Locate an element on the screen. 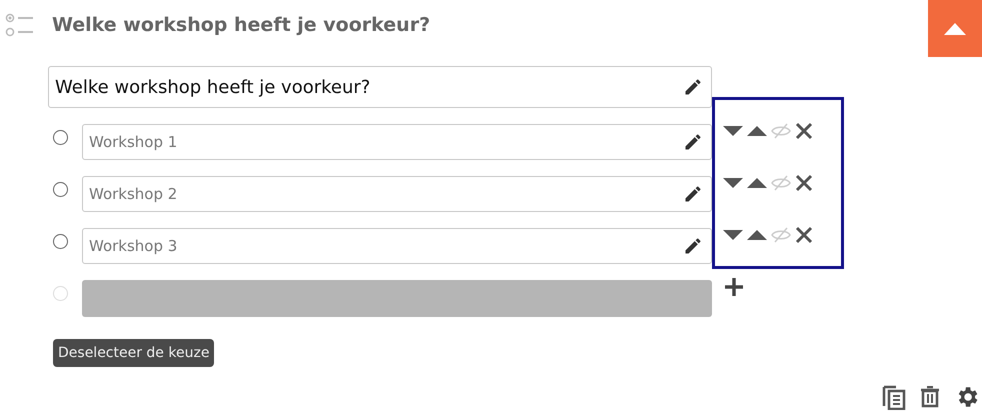  caret-up-icon is located at coordinates (955, 28).